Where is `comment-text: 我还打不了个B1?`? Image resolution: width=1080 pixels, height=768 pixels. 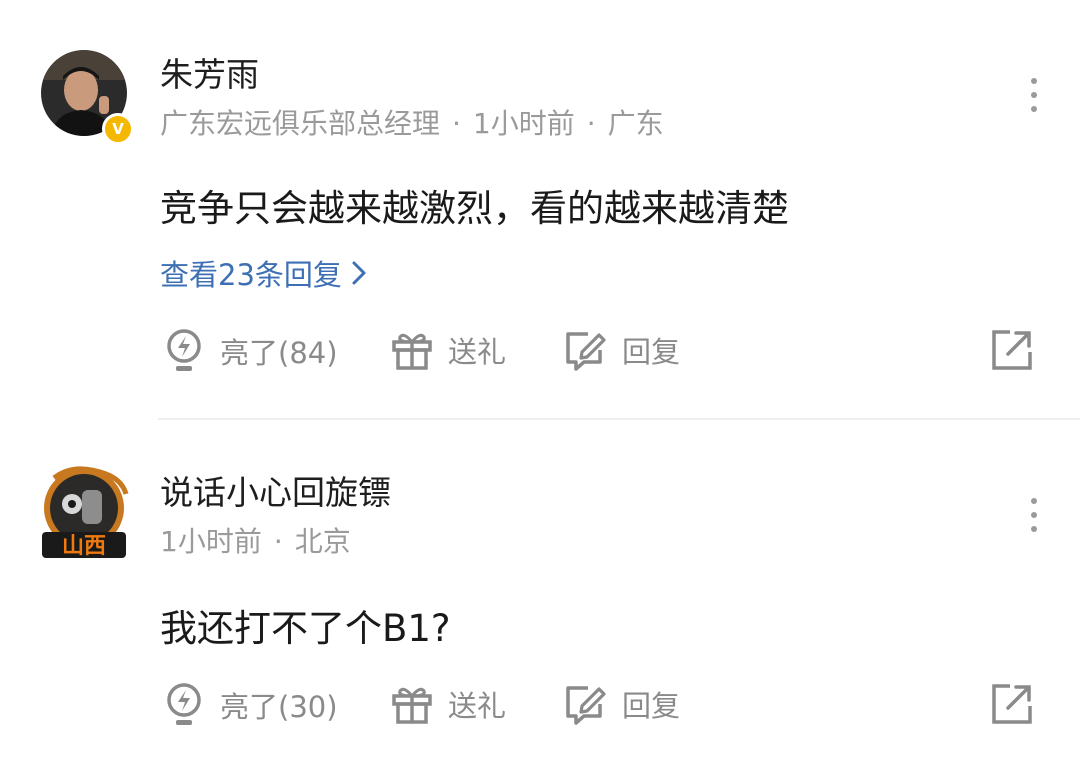
comment-text: 我还打不了个B1? is located at coordinates (305, 628).